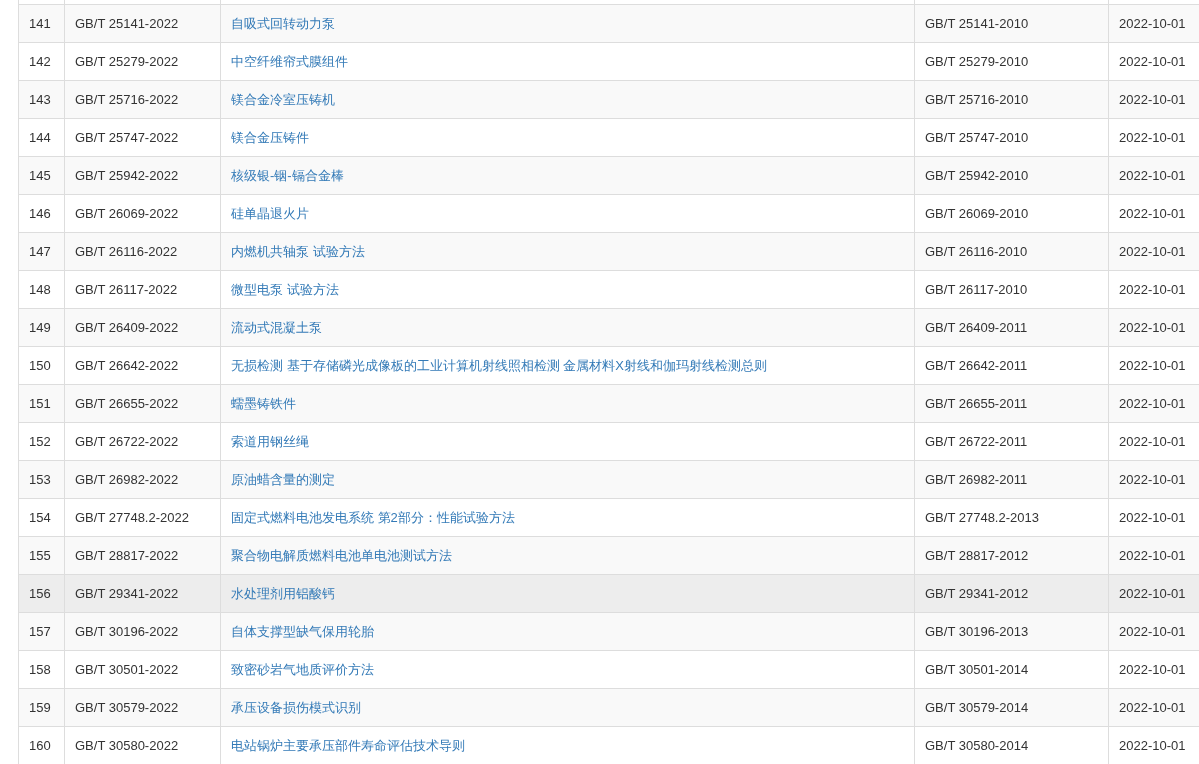 This screenshot has height=764, width=1199. What do you see at coordinates (976, 441) in the screenshot?
I see `table-cell: GB/T 26722-2011` at bounding box center [976, 441].